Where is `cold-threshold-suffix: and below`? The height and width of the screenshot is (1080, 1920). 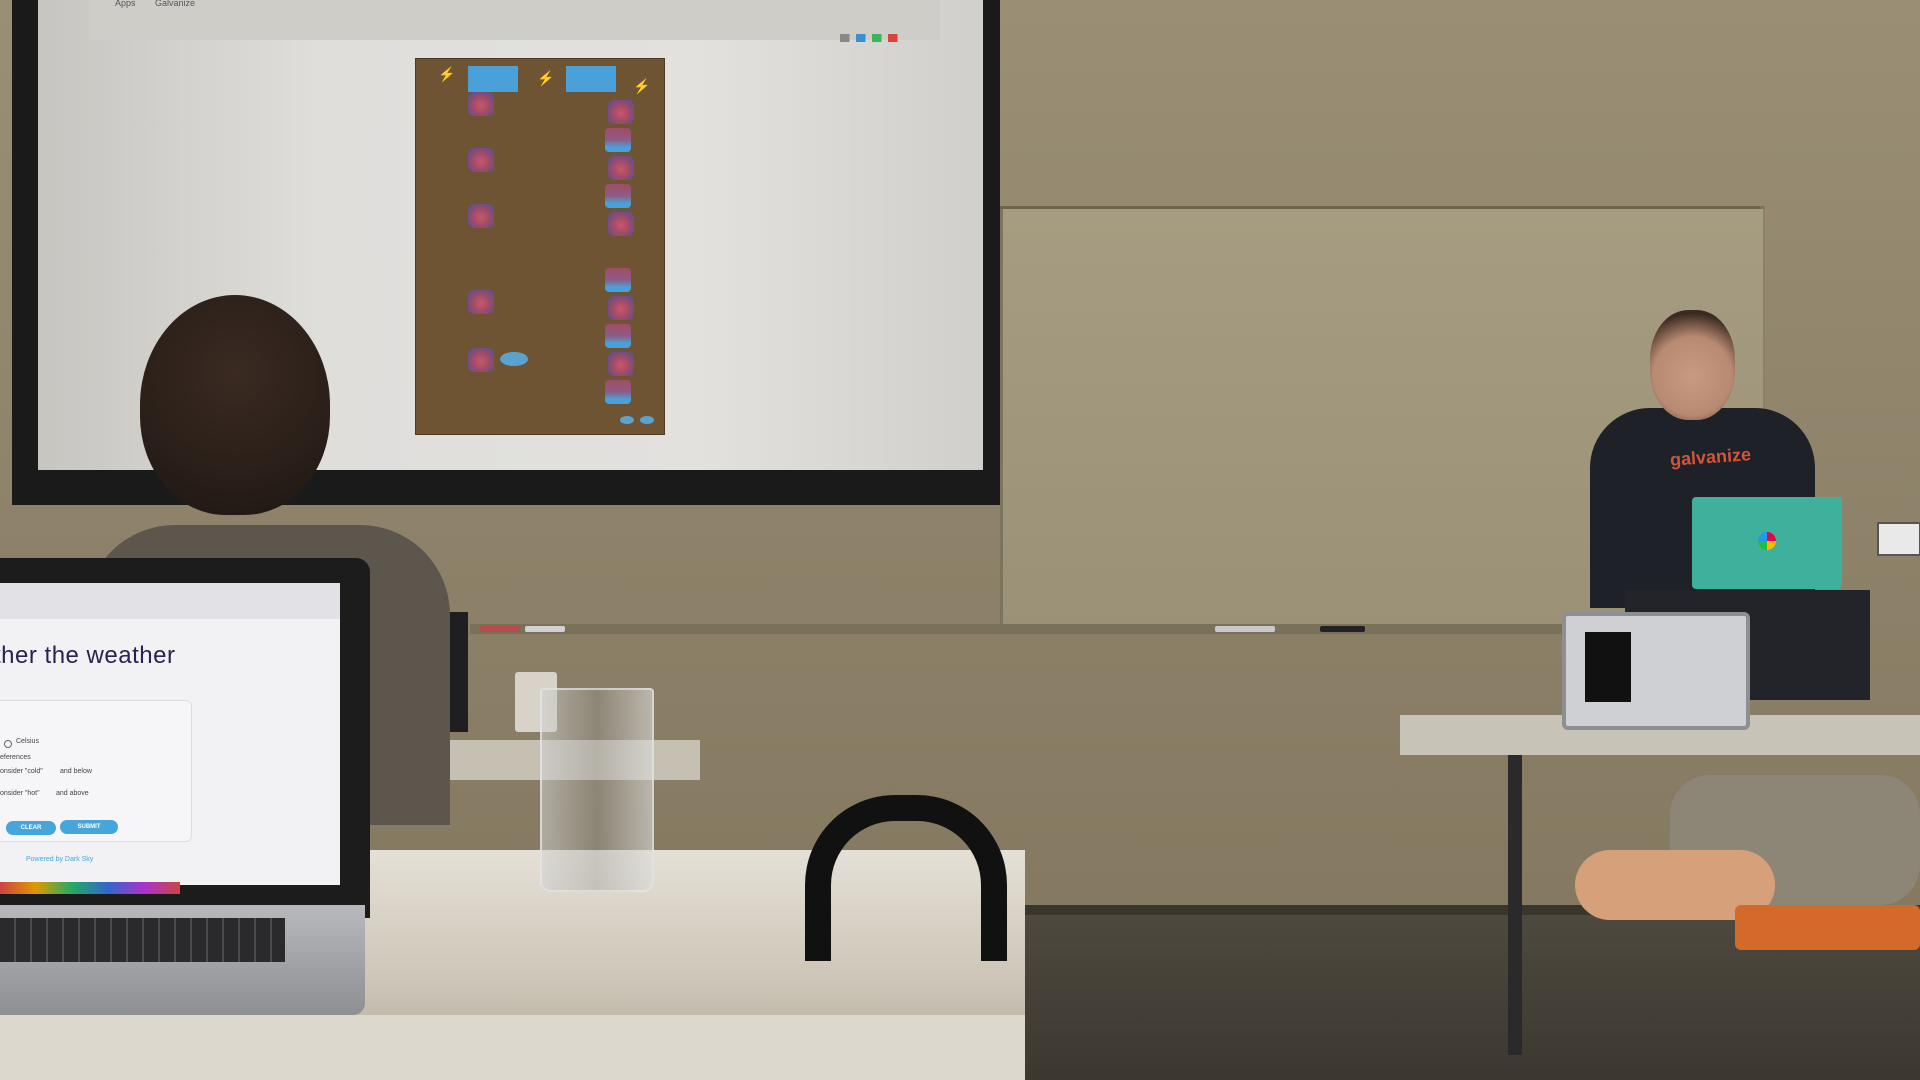 cold-threshold-suffix: and below is located at coordinates (76, 771).